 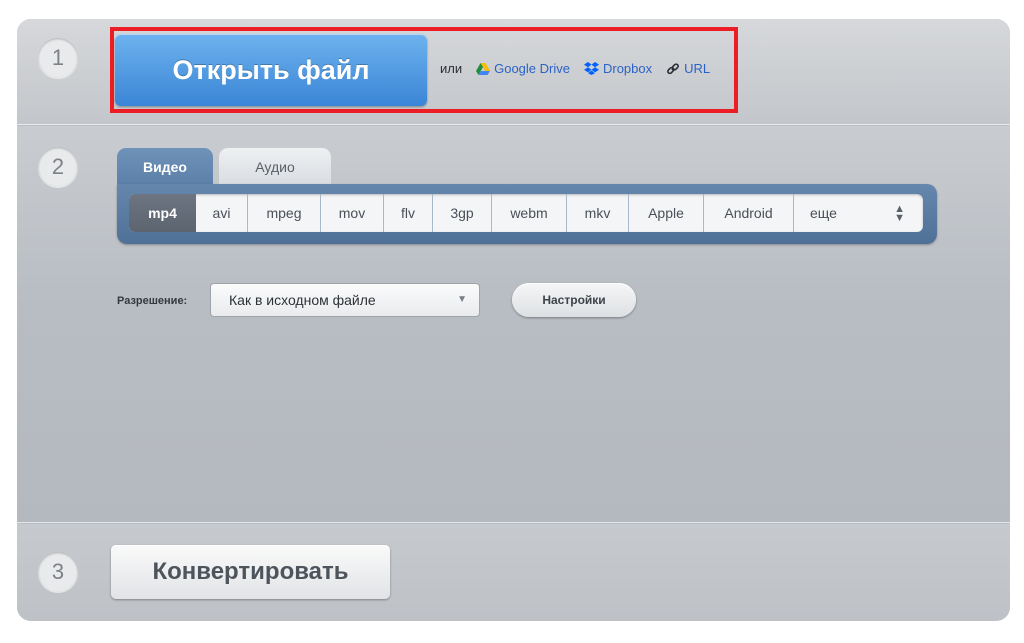 What do you see at coordinates (823, 213) in the screenshot?
I see `more-label: еще` at bounding box center [823, 213].